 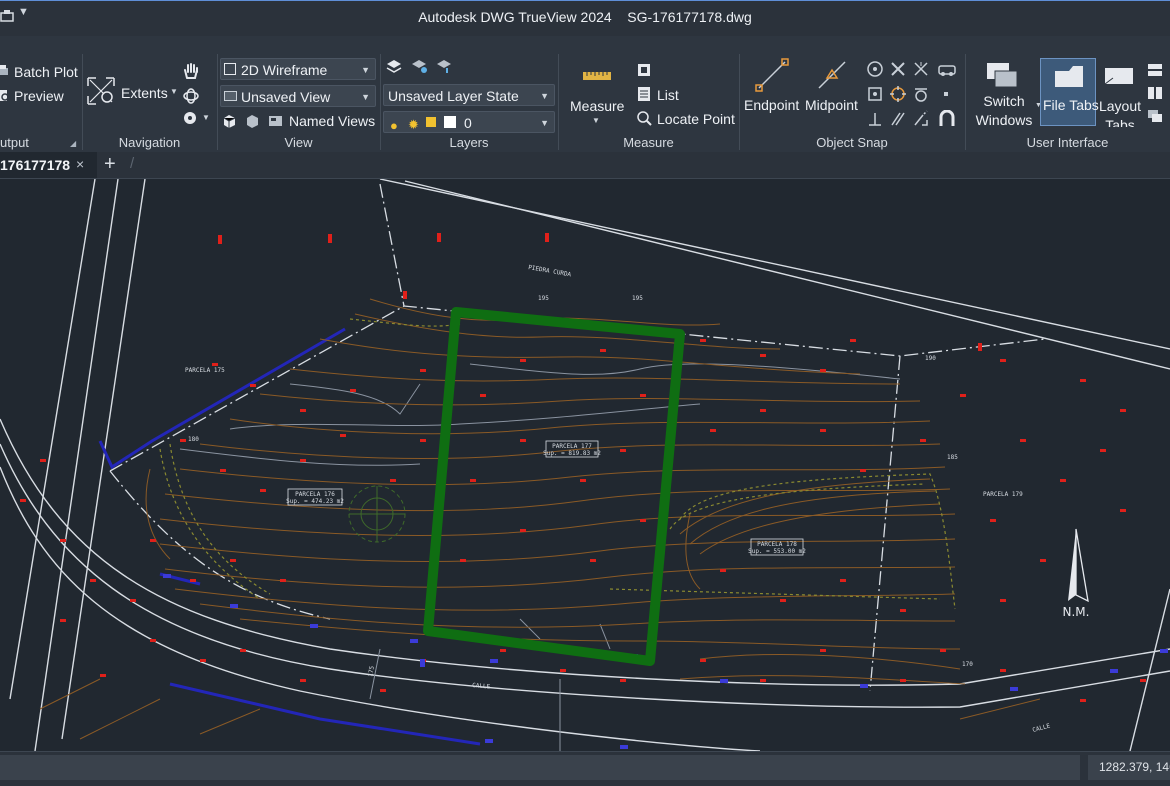 What do you see at coordinates (1155, 70) in the screenshot?
I see `tile-horizontal-icon` at bounding box center [1155, 70].